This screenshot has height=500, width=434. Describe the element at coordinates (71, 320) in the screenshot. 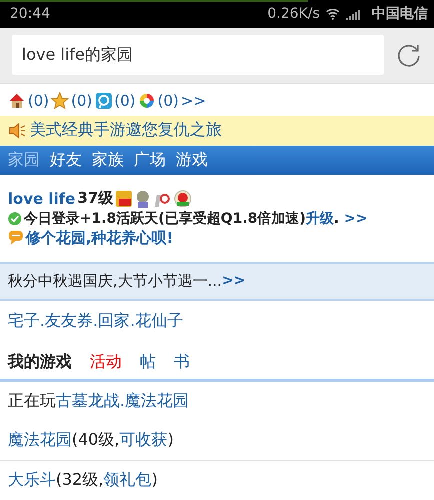

I see `quick-link: 友友券.` at that location.